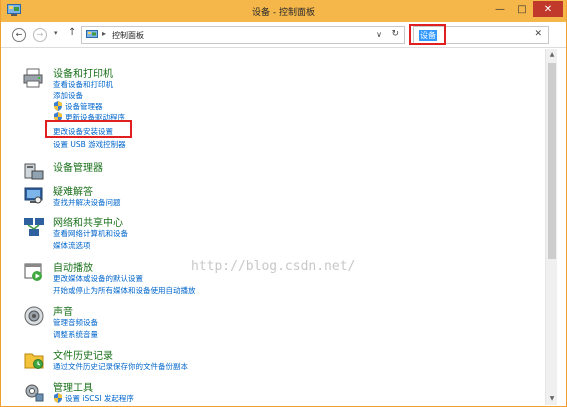 This screenshot has width=567, height=407. What do you see at coordinates (427, 34) in the screenshot?
I see `search-highlight-box` at bounding box center [427, 34].